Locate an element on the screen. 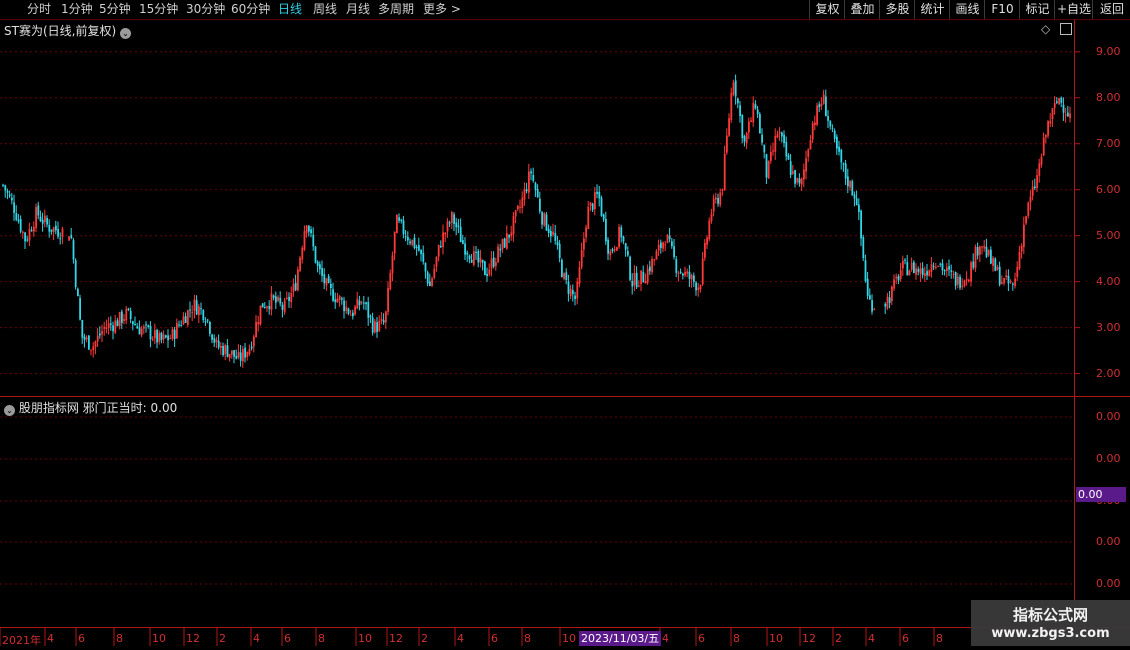  price-tick-label: 6.00 is located at coordinates (1108, 189).